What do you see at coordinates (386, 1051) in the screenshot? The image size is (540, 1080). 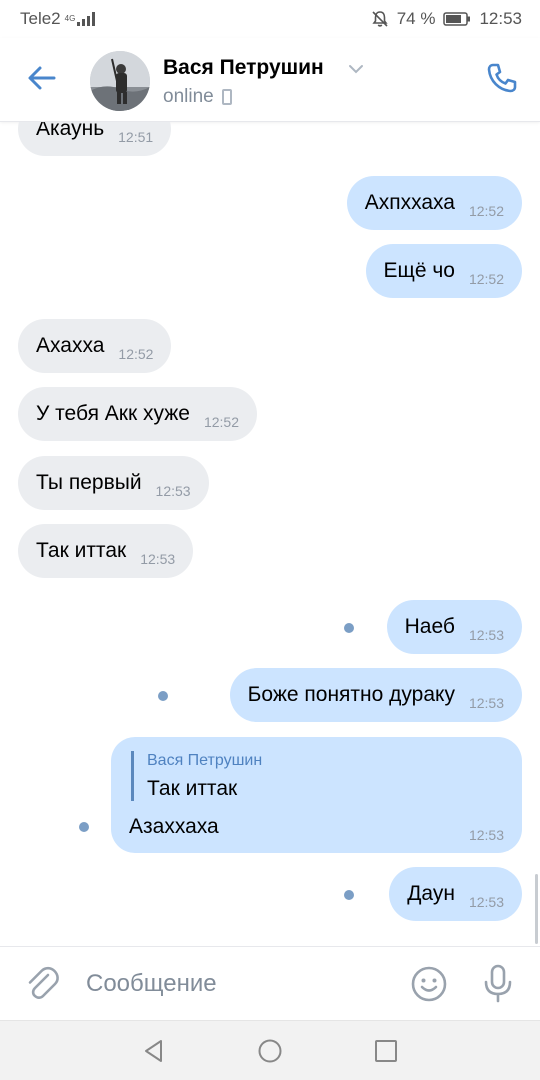 I see `nav-recent-apps-icon` at bounding box center [386, 1051].